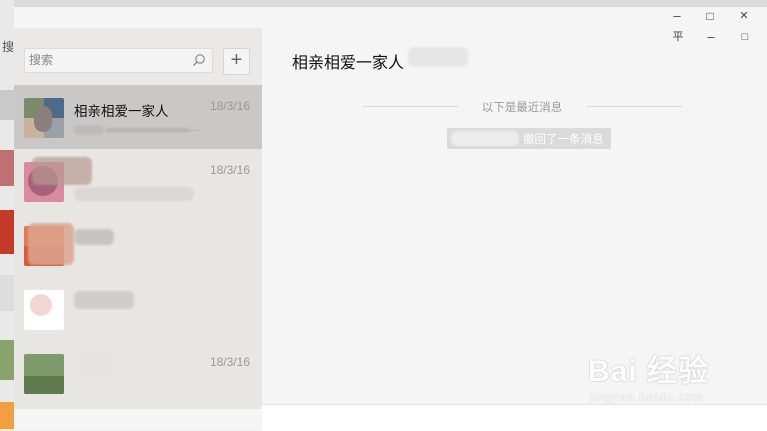  I want to click on close-icon: ✕, so click(744, 16).